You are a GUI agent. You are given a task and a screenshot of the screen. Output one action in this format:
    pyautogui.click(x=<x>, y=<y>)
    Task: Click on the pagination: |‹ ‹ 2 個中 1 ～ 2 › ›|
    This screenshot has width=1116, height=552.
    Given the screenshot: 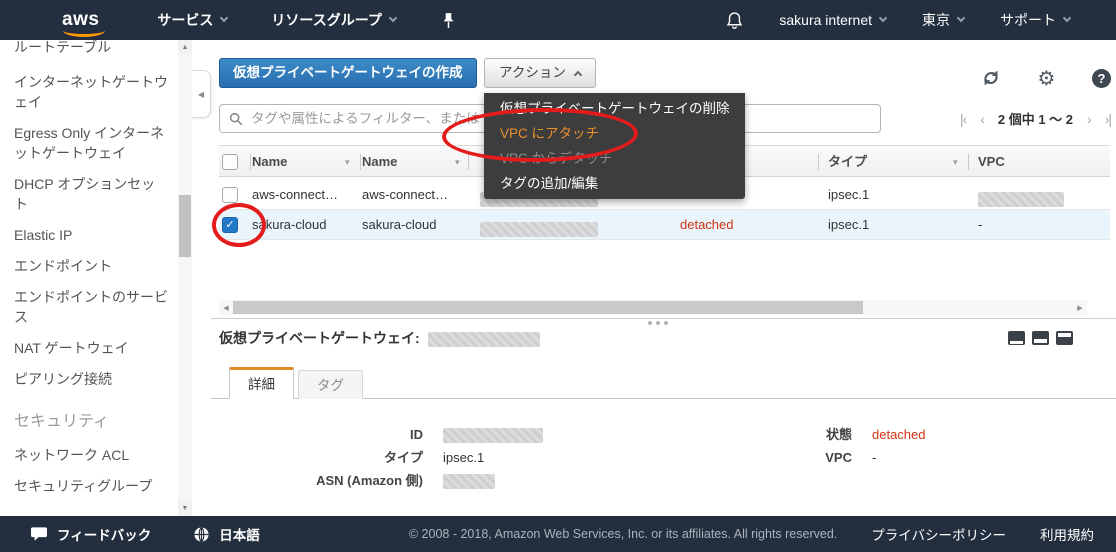 What is the action you would take?
    pyautogui.click(x=993, y=118)
    